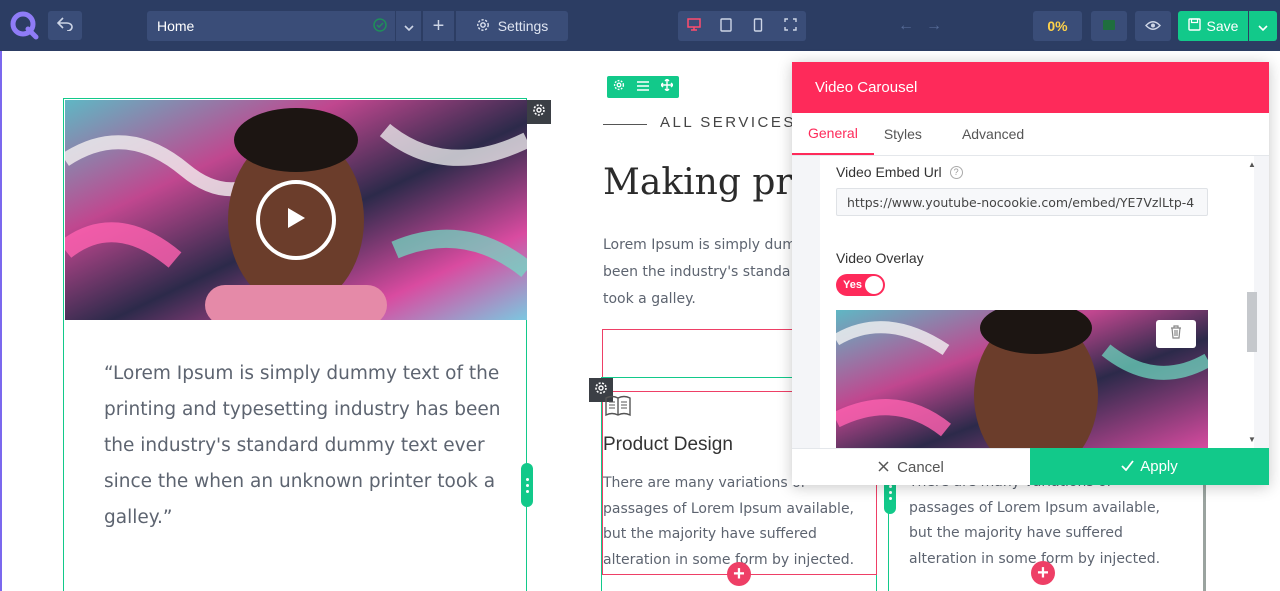 Image resolution: width=1280 pixels, height=591 pixels. I want to click on tab-styles: Styles, so click(906, 134).